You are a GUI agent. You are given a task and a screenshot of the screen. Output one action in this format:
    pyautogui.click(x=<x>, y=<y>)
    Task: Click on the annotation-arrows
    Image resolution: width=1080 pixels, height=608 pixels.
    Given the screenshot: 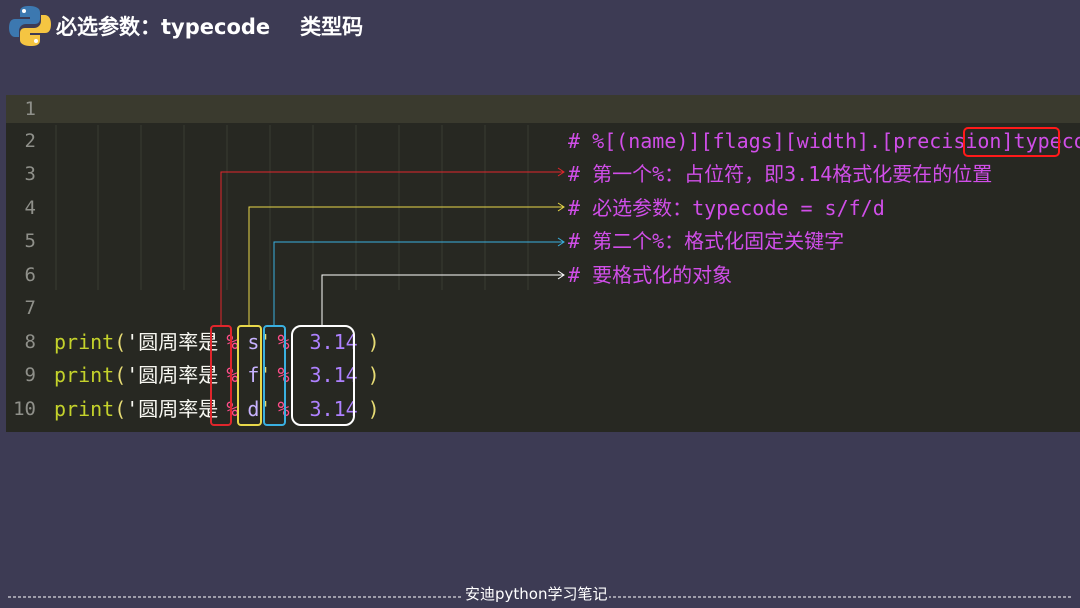 What is the action you would take?
    pyautogui.click(x=392, y=246)
    